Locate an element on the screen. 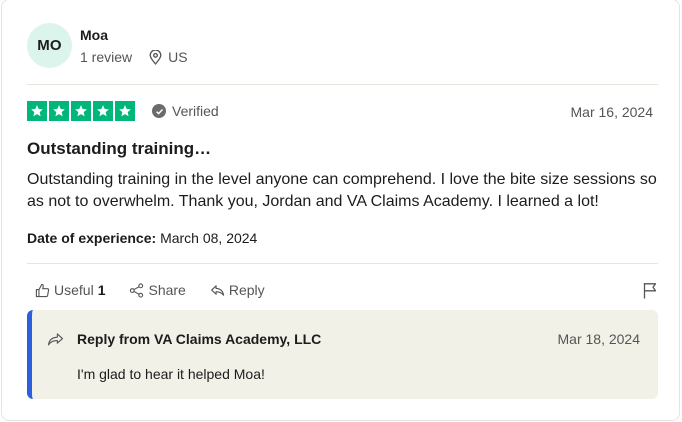  thumbs-up-icon is located at coordinates (42, 290).